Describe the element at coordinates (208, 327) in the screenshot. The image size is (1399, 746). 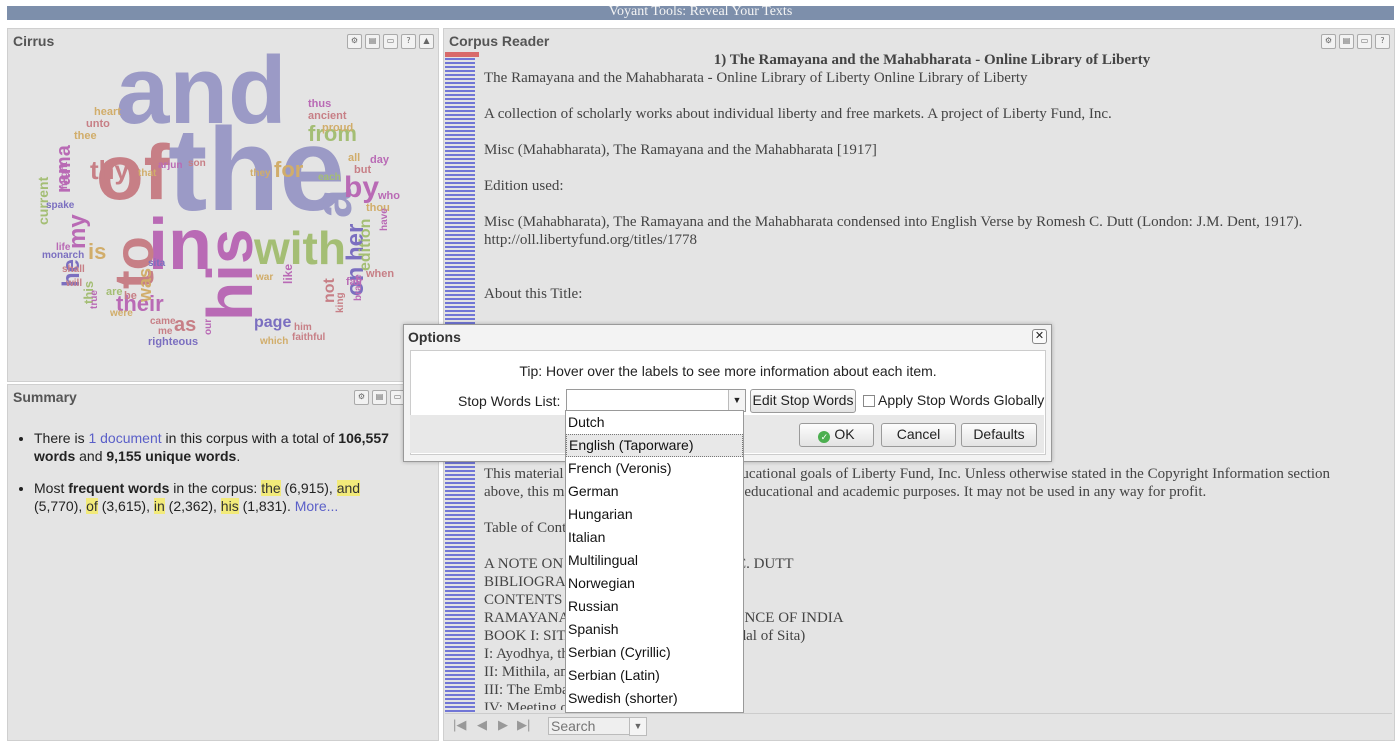
I see `cloud-word: our` at that location.